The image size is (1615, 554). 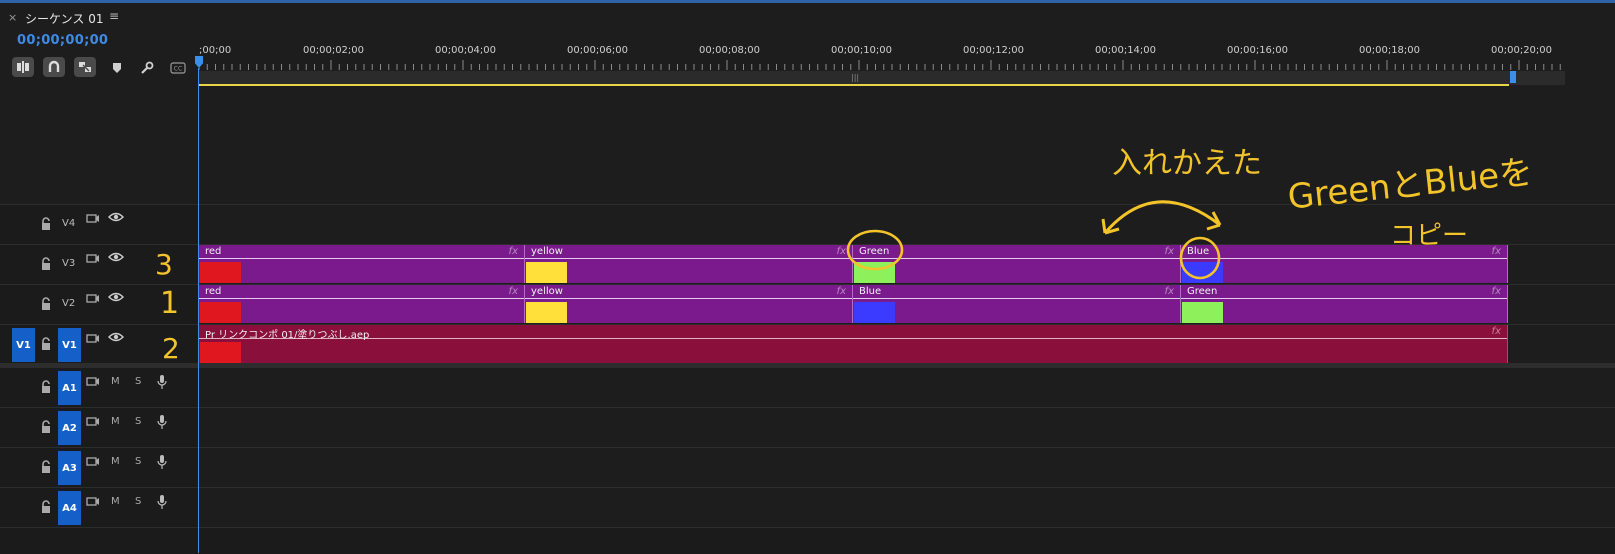 What do you see at coordinates (1187, 163) in the screenshot?
I see `annotation-swapped: 入れかえた` at bounding box center [1187, 163].